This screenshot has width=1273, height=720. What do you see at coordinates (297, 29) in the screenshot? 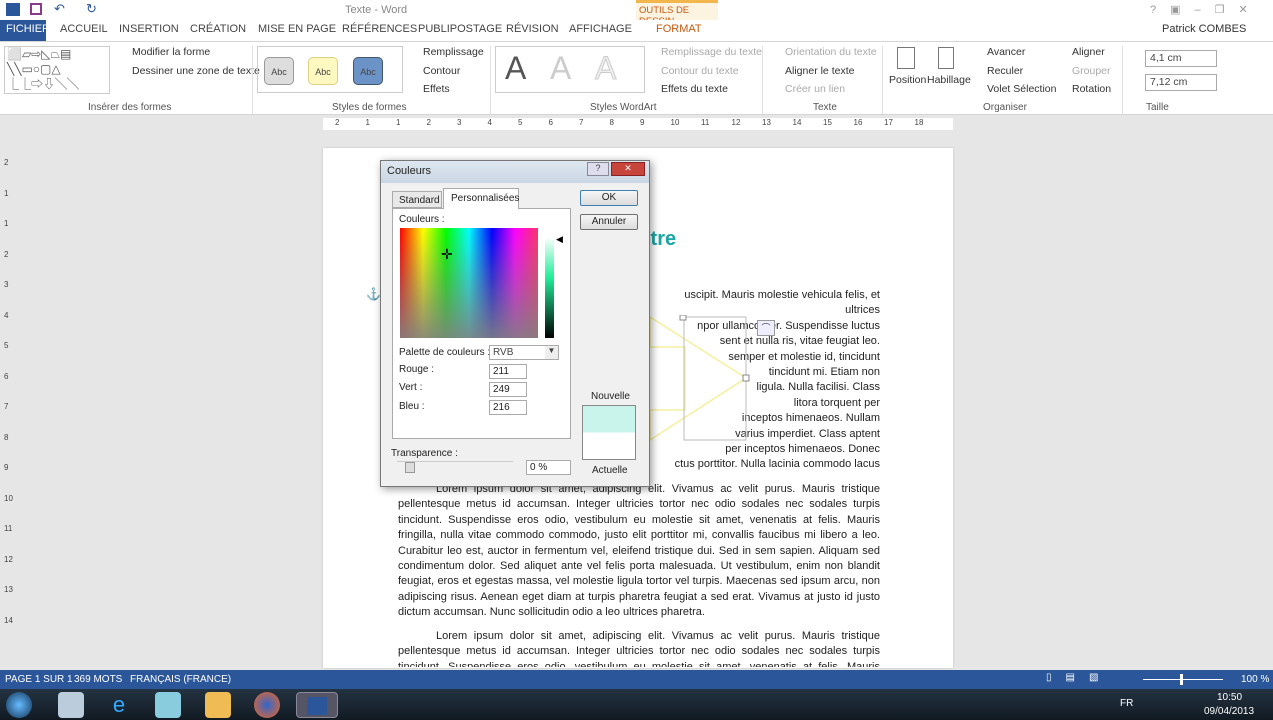
I see `tab-mise-en-page: MISE EN PAGE` at bounding box center [297, 29].